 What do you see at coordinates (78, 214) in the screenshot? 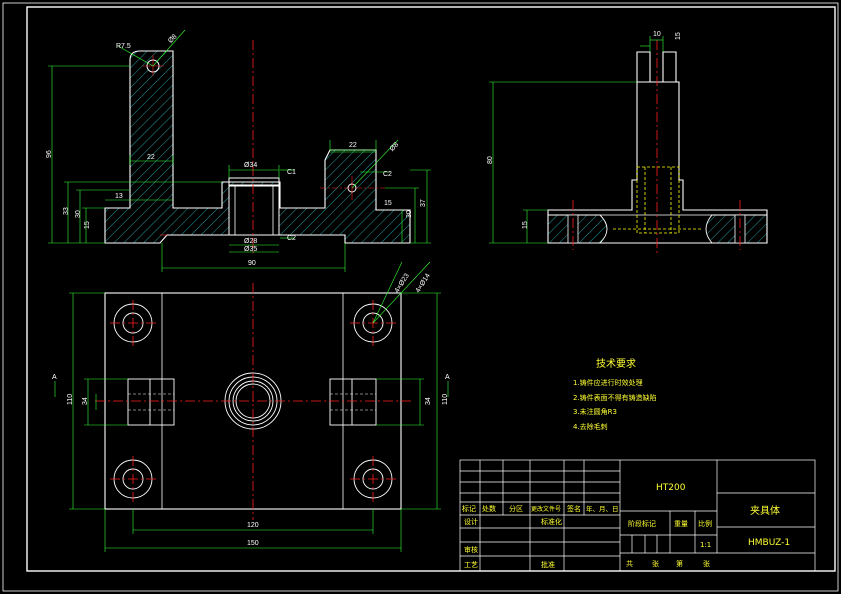
I see `dim-height-30: 30` at bounding box center [78, 214].